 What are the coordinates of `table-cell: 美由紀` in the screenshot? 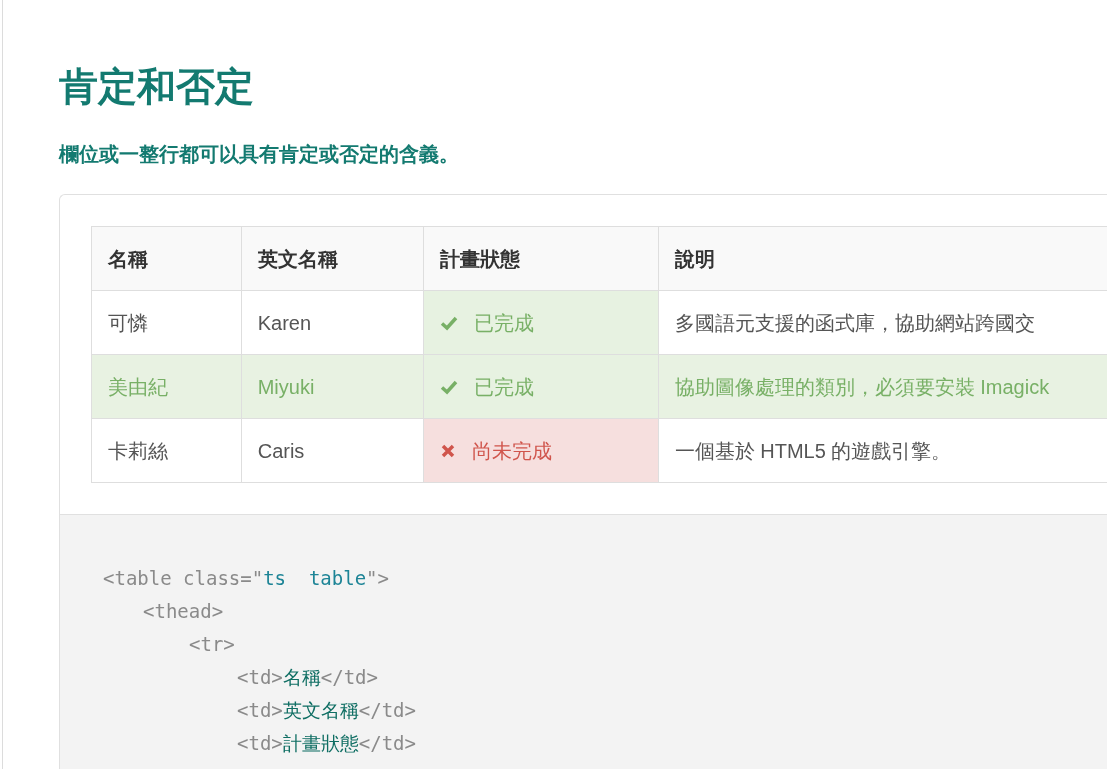 It's located at (166, 386).